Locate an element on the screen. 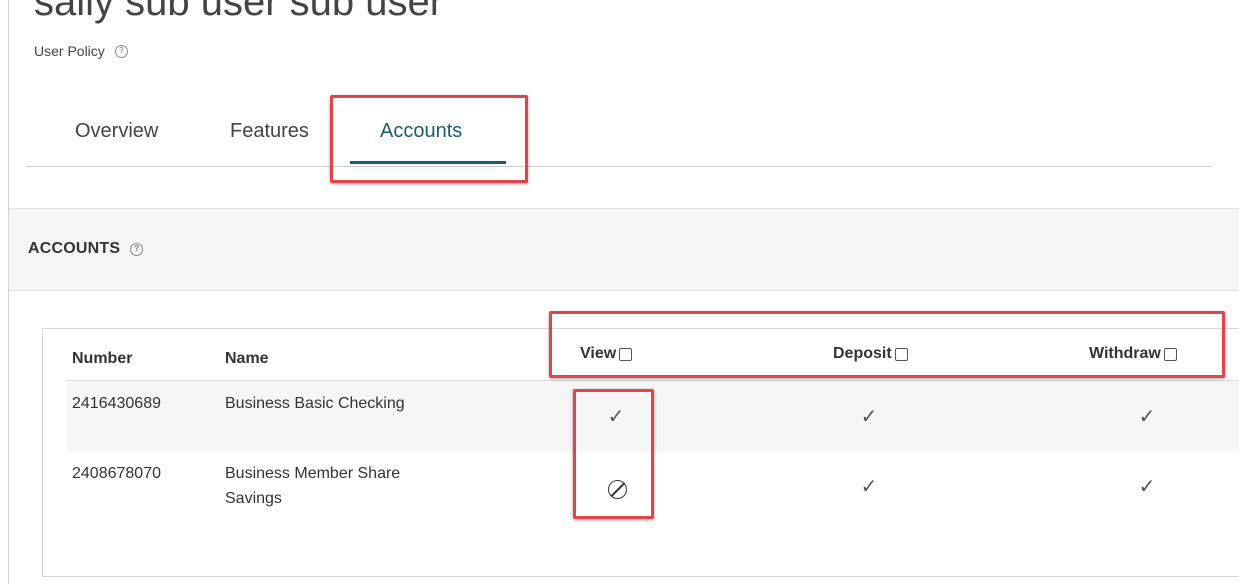 The image size is (1239, 584). page-title: sally sub user sub user is located at coordinates (239, 12).